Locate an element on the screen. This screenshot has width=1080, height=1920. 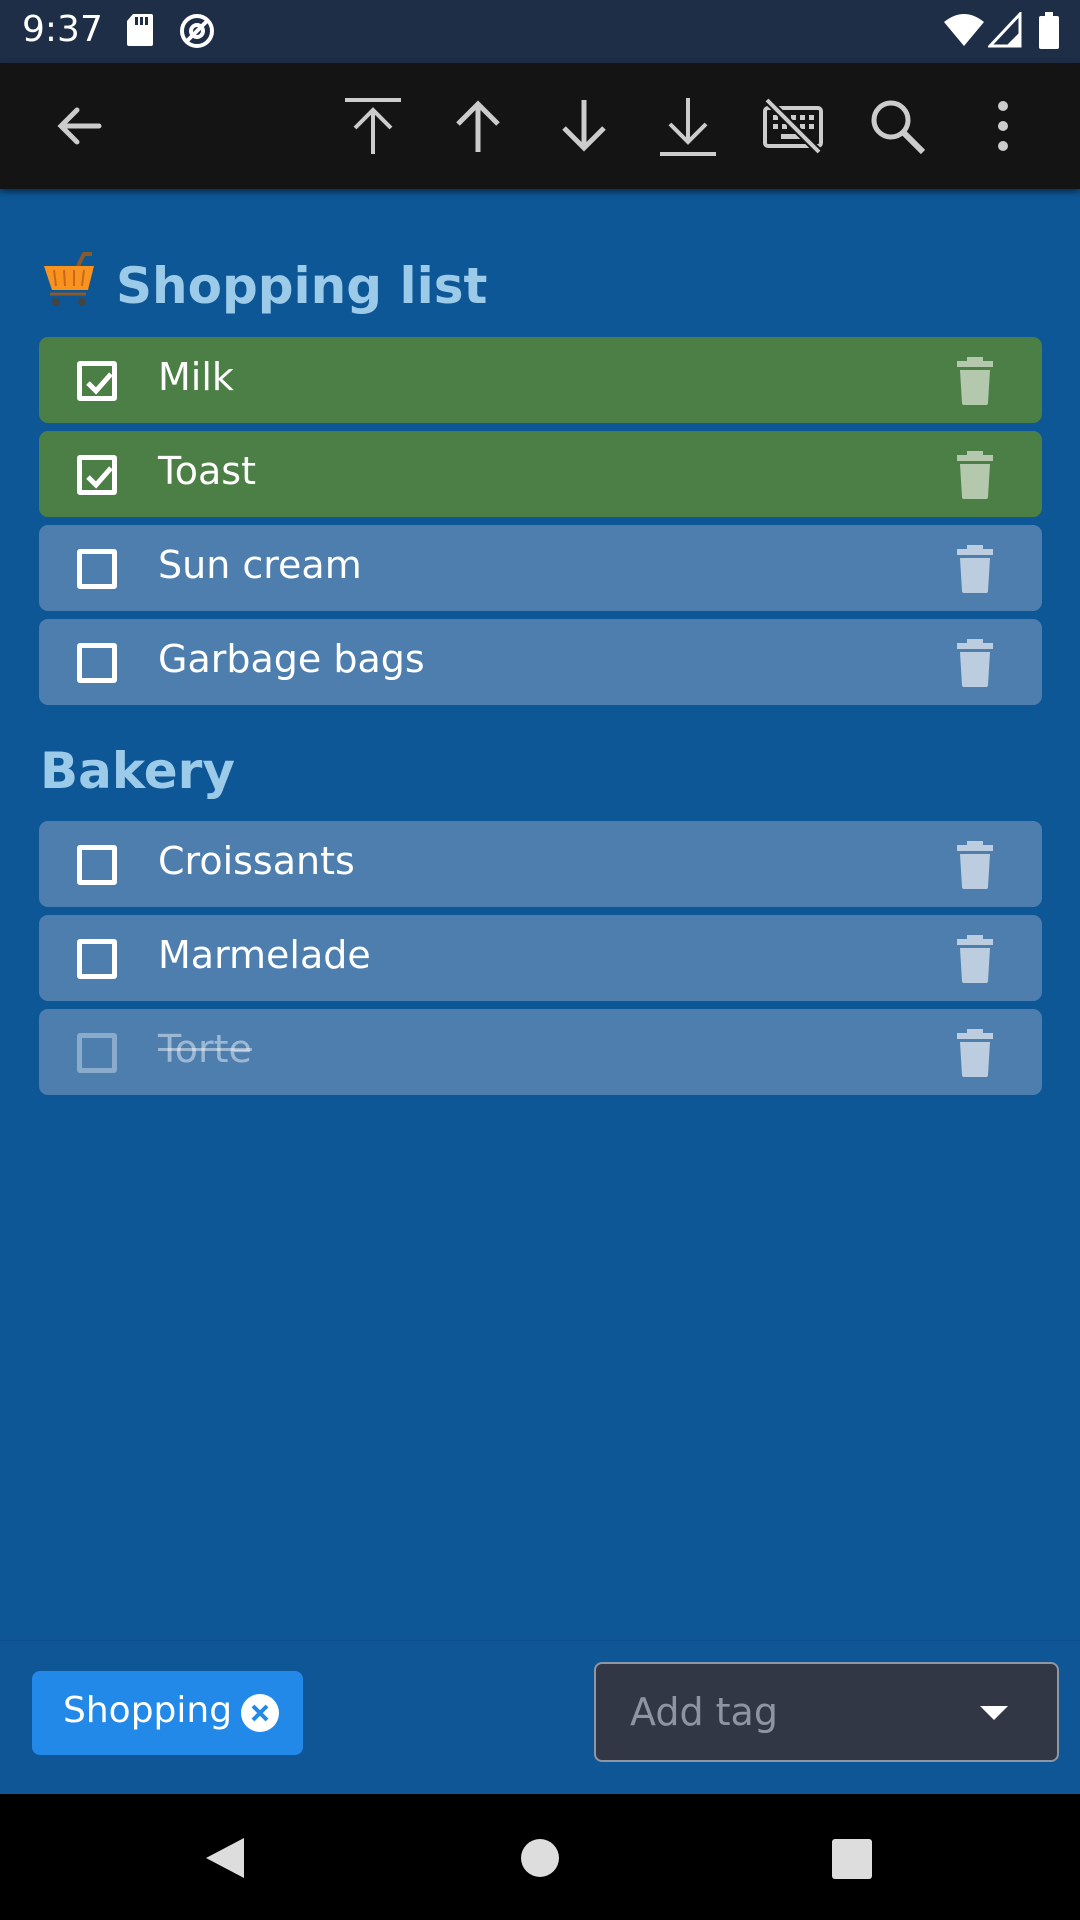
move-down-button is located at coordinates (584, 126).